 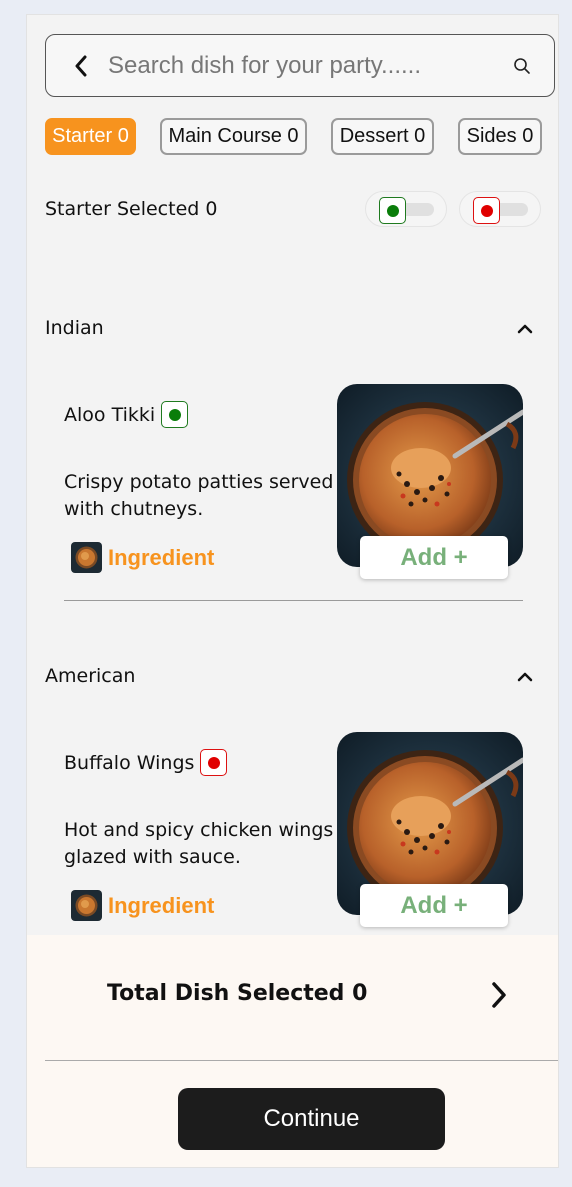 I want to click on section-header-indian: Indian, so click(x=293, y=328).